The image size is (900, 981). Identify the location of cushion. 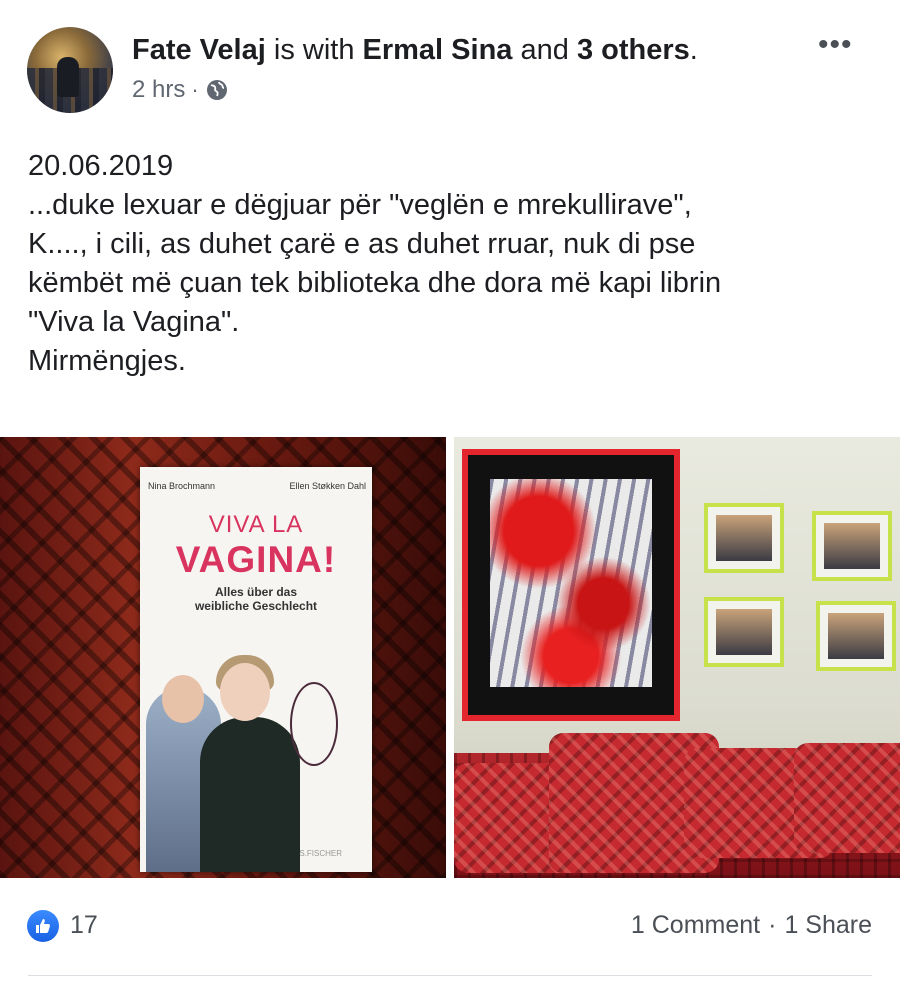
(847, 798).